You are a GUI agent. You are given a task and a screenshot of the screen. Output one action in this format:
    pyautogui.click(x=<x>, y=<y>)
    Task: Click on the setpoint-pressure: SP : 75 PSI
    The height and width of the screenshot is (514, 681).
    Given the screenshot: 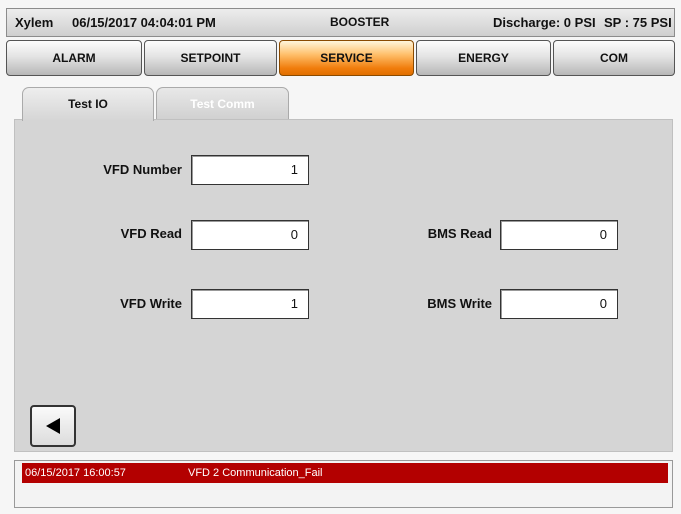 What is the action you would take?
    pyautogui.click(x=638, y=22)
    